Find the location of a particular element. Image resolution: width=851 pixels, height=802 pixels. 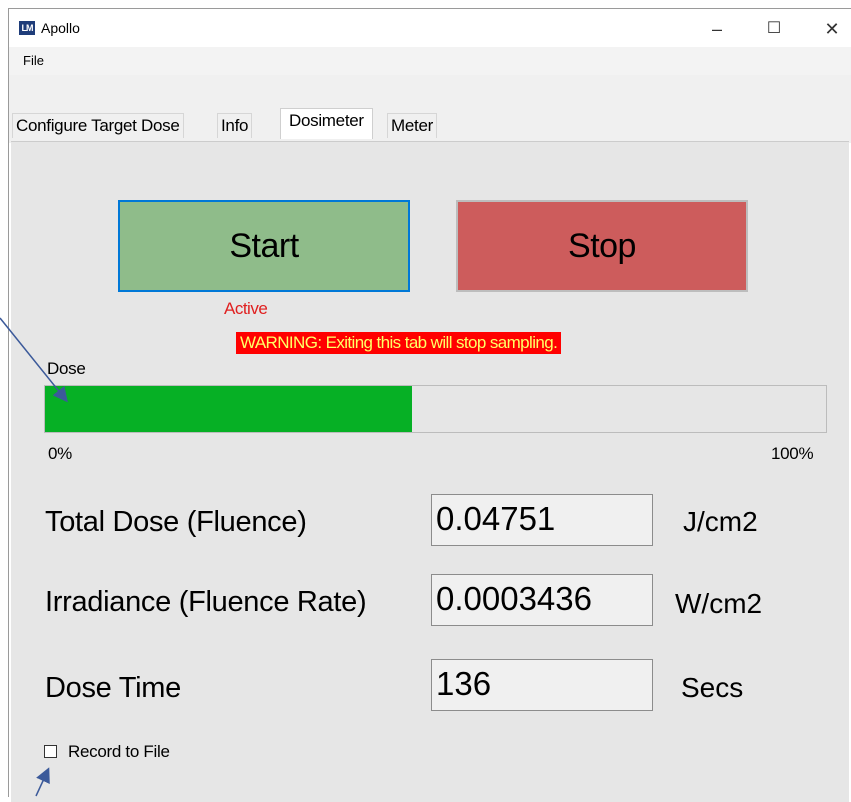

close-icon: ✕ is located at coordinates (832, 29).